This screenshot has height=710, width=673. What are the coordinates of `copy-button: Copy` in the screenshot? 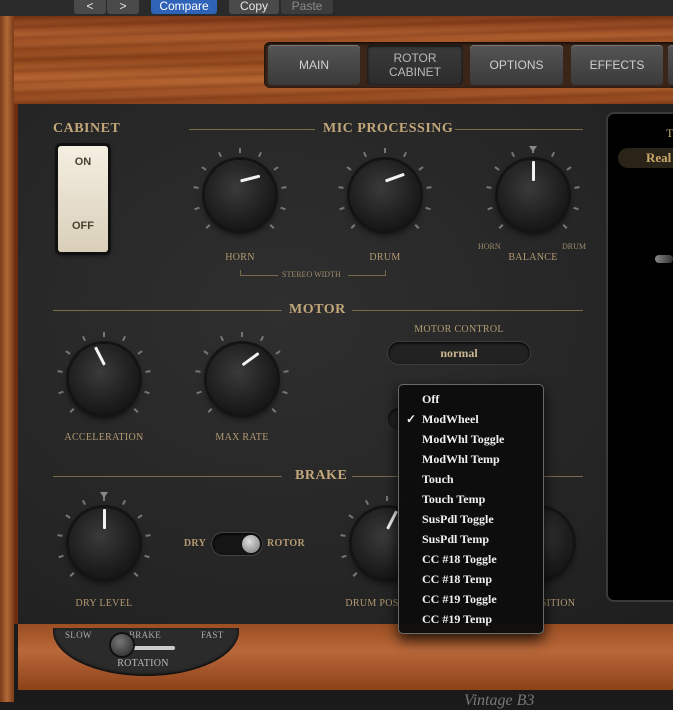 It's located at (254, 7).